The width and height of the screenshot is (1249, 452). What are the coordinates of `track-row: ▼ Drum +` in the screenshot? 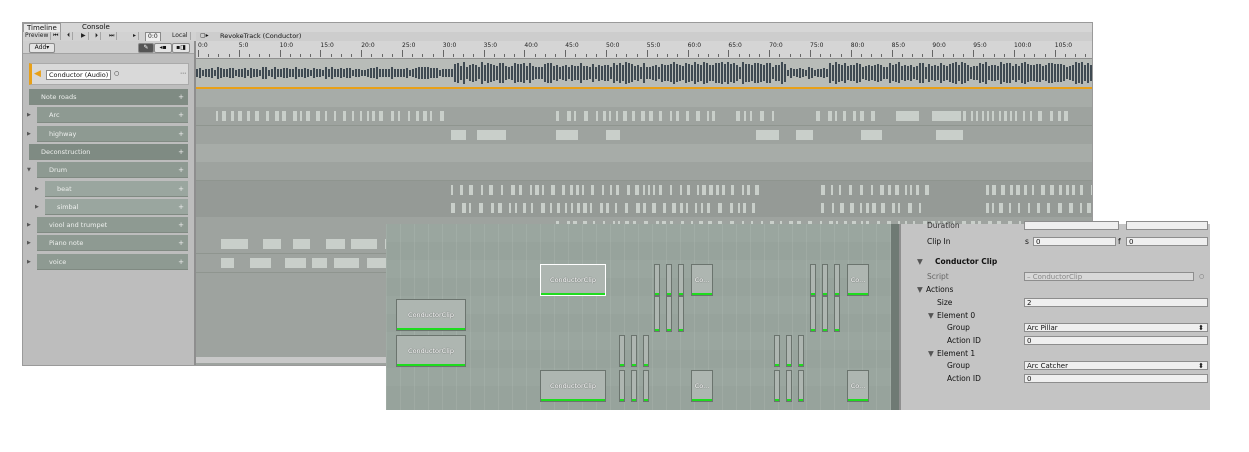 It's located at (107, 170).